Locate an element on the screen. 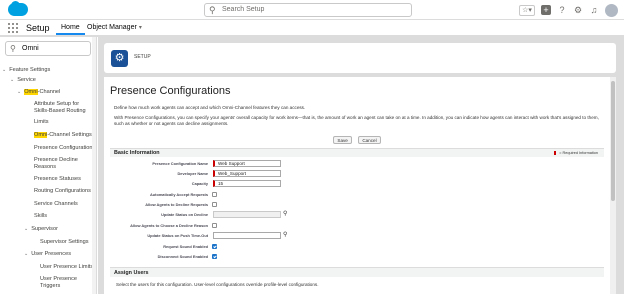 The width and height of the screenshot is (624, 294). tree-item-skills: Skills is located at coordinates (40, 216).